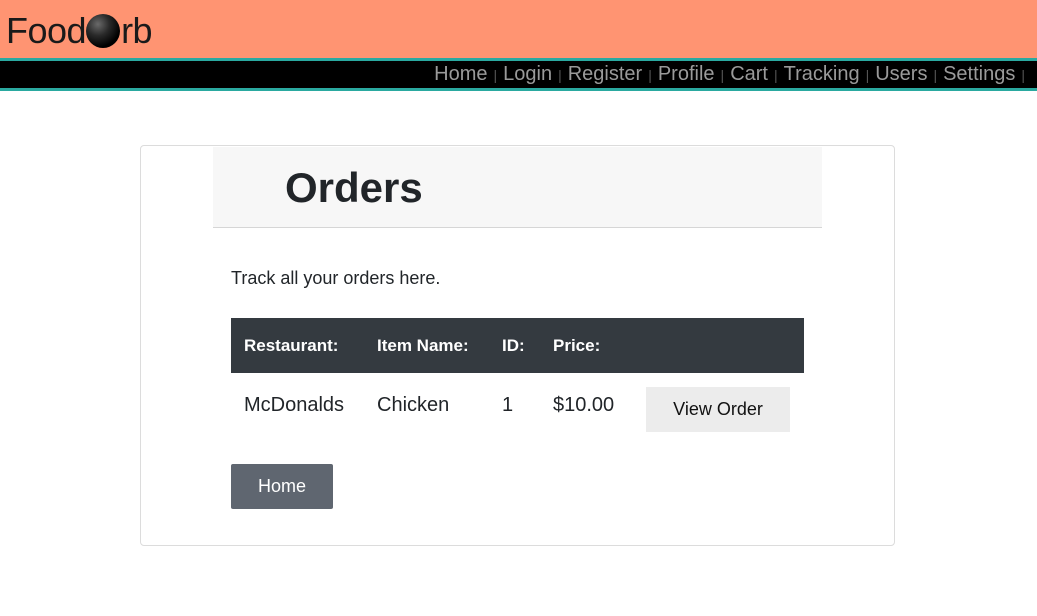 This screenshot has height=616, width=1037. Describe the element at coordinates (137, 30) in the screenshot. I see `logo-suffix: rb` at that location.